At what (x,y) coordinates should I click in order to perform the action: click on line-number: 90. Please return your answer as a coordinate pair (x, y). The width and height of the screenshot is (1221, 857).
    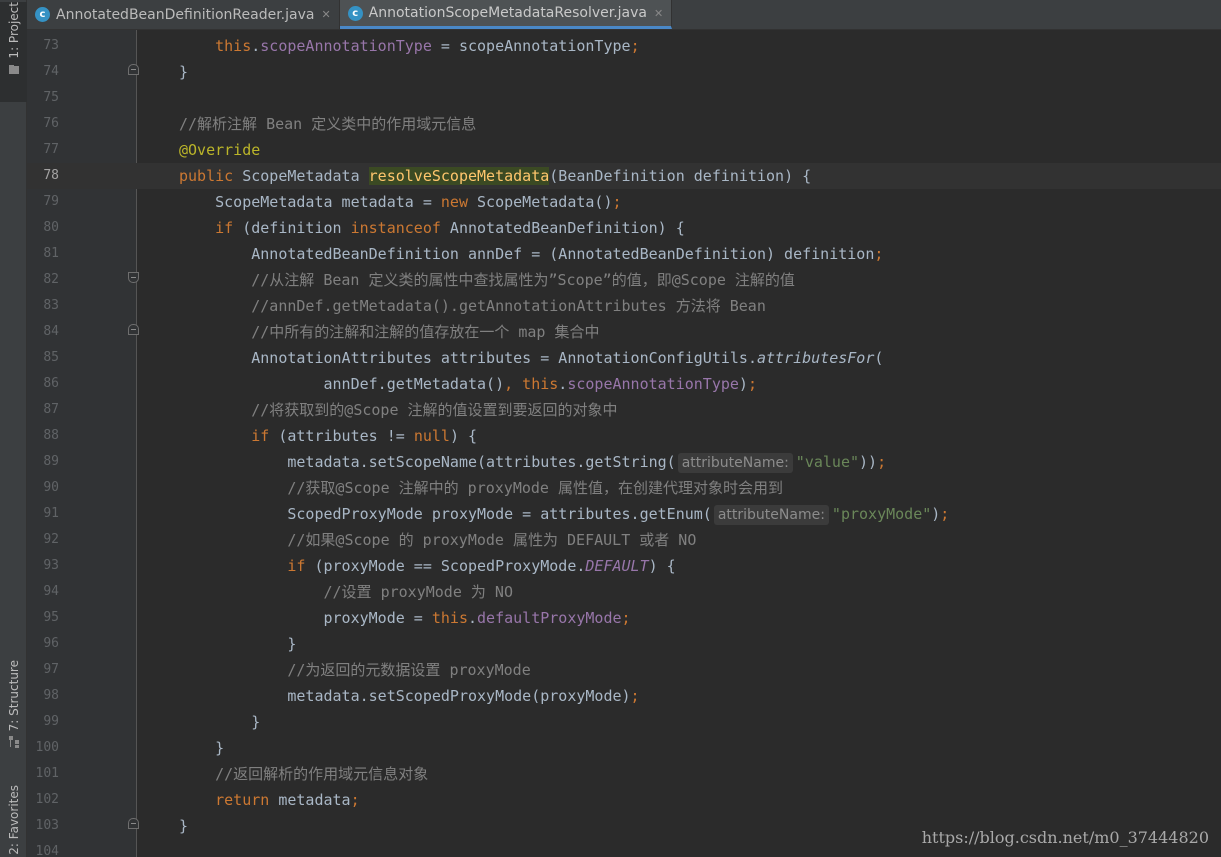
    Looking at the image, I should click on (51, 487).